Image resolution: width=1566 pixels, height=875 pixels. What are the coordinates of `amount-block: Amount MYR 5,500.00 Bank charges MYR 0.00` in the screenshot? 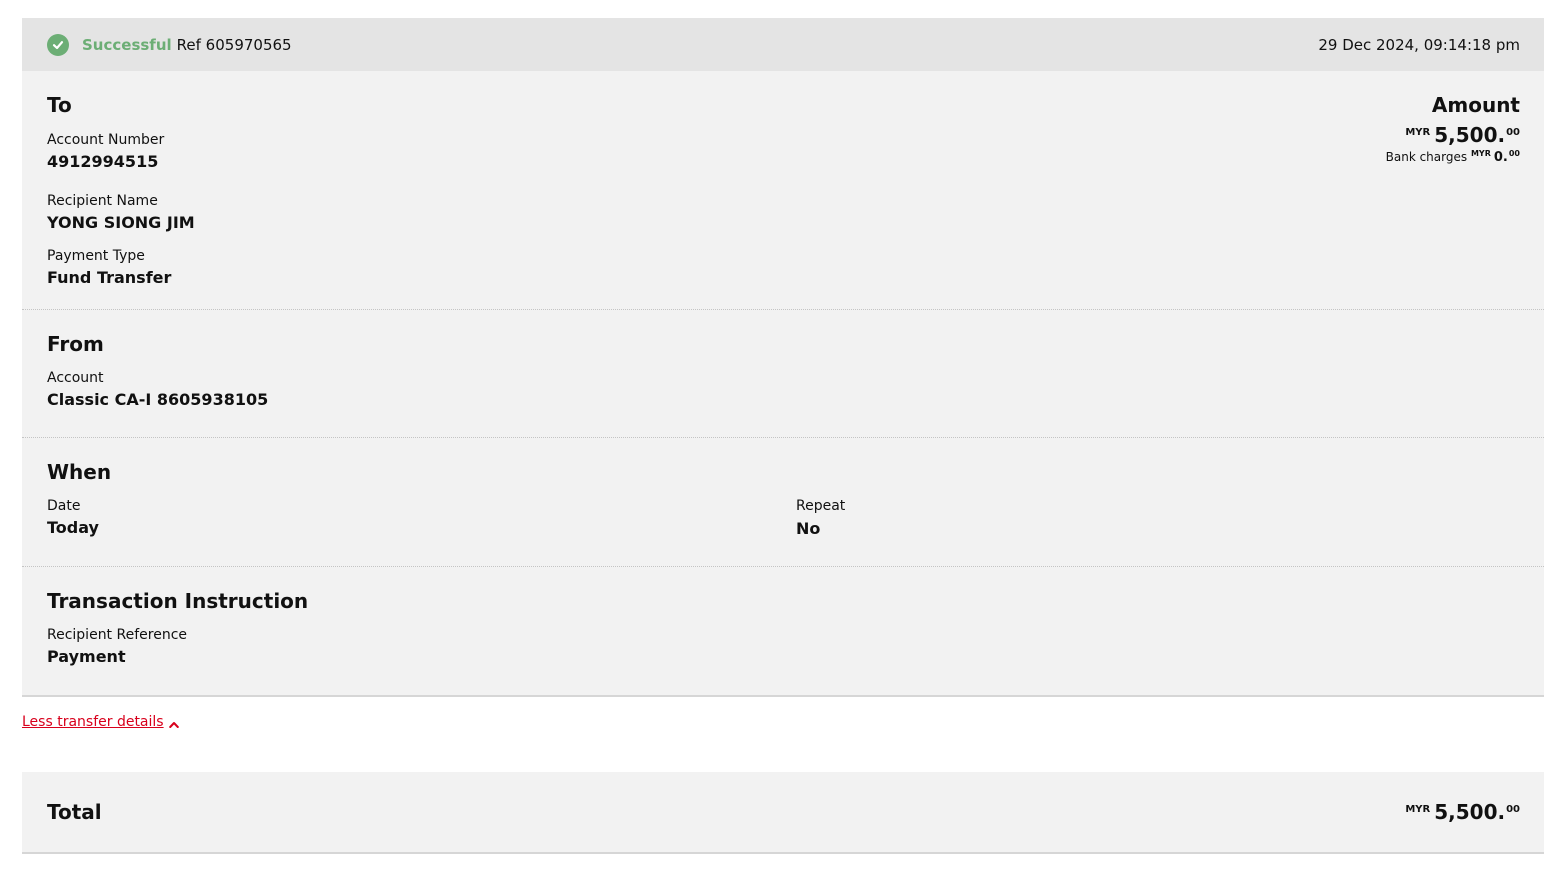 It's located at (1453, 129).